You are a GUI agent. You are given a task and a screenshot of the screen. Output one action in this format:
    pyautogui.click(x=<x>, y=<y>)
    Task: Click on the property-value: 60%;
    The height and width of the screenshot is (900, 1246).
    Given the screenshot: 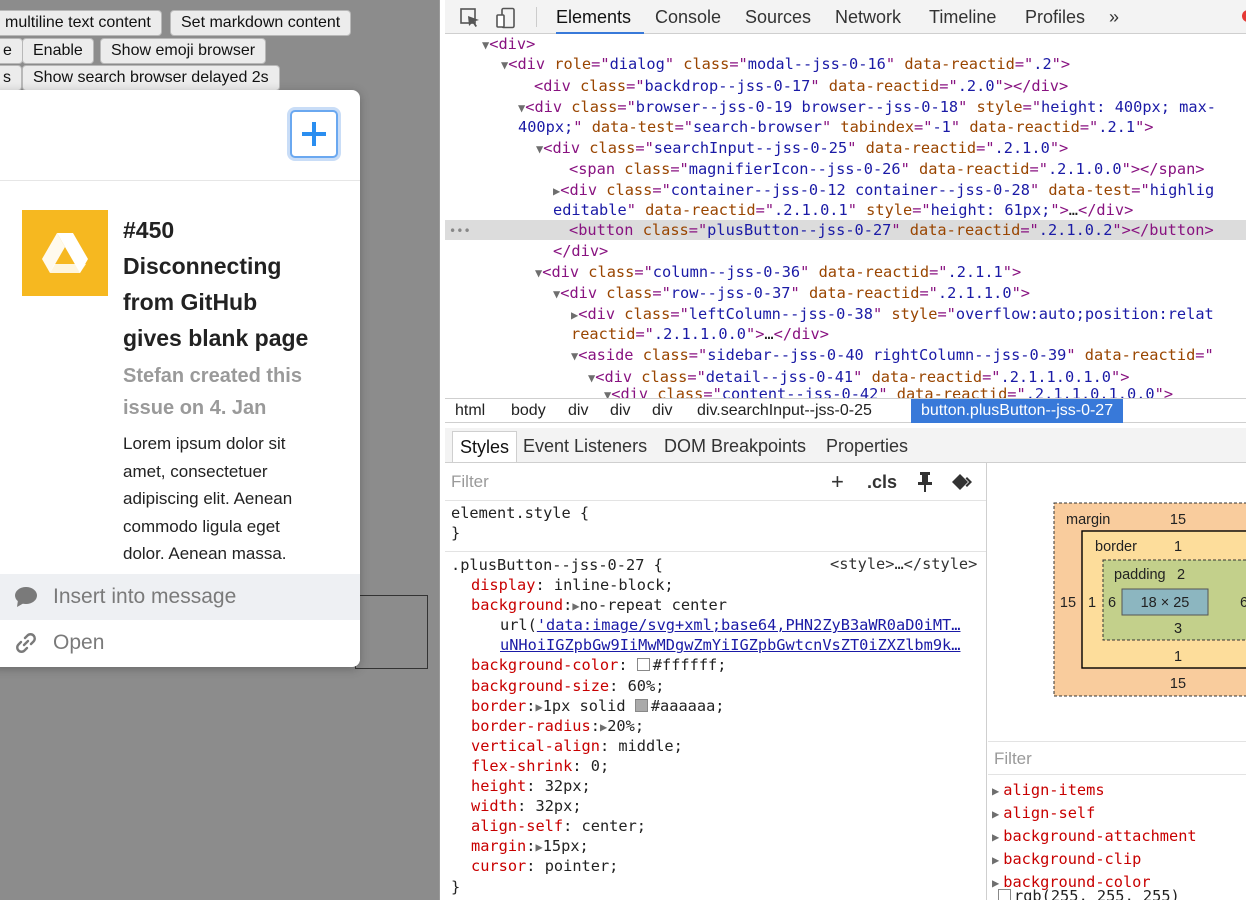 What is the action you would take?
    pyautogui.click(x=646, y=686)
    